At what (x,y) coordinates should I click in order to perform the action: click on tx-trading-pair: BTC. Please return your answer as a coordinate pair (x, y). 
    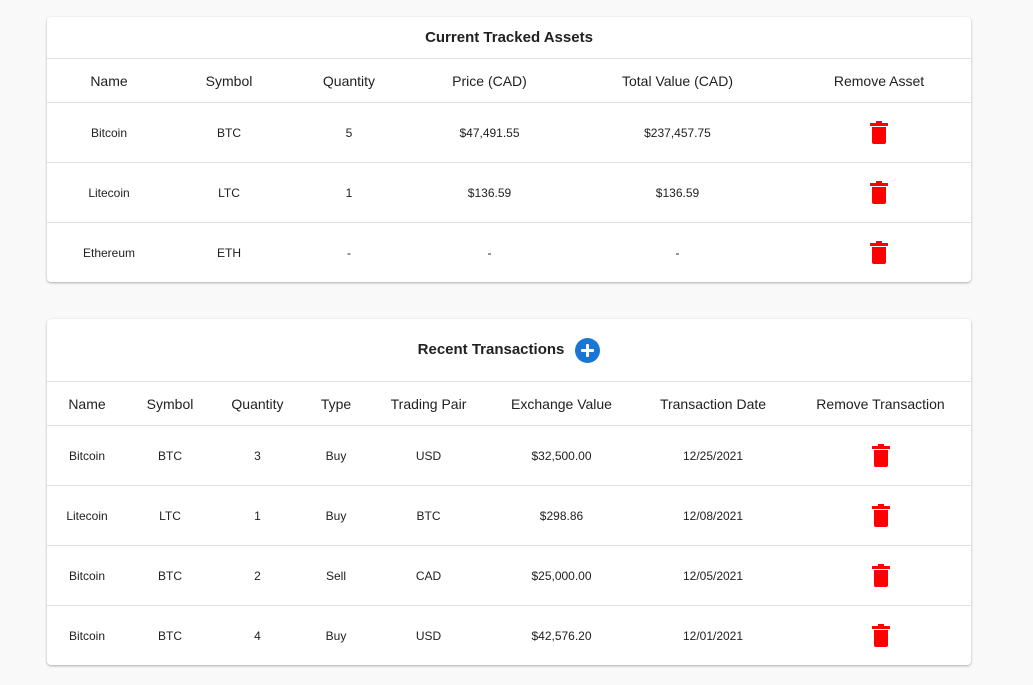
    Looking at the image, I should click on (428, 515).